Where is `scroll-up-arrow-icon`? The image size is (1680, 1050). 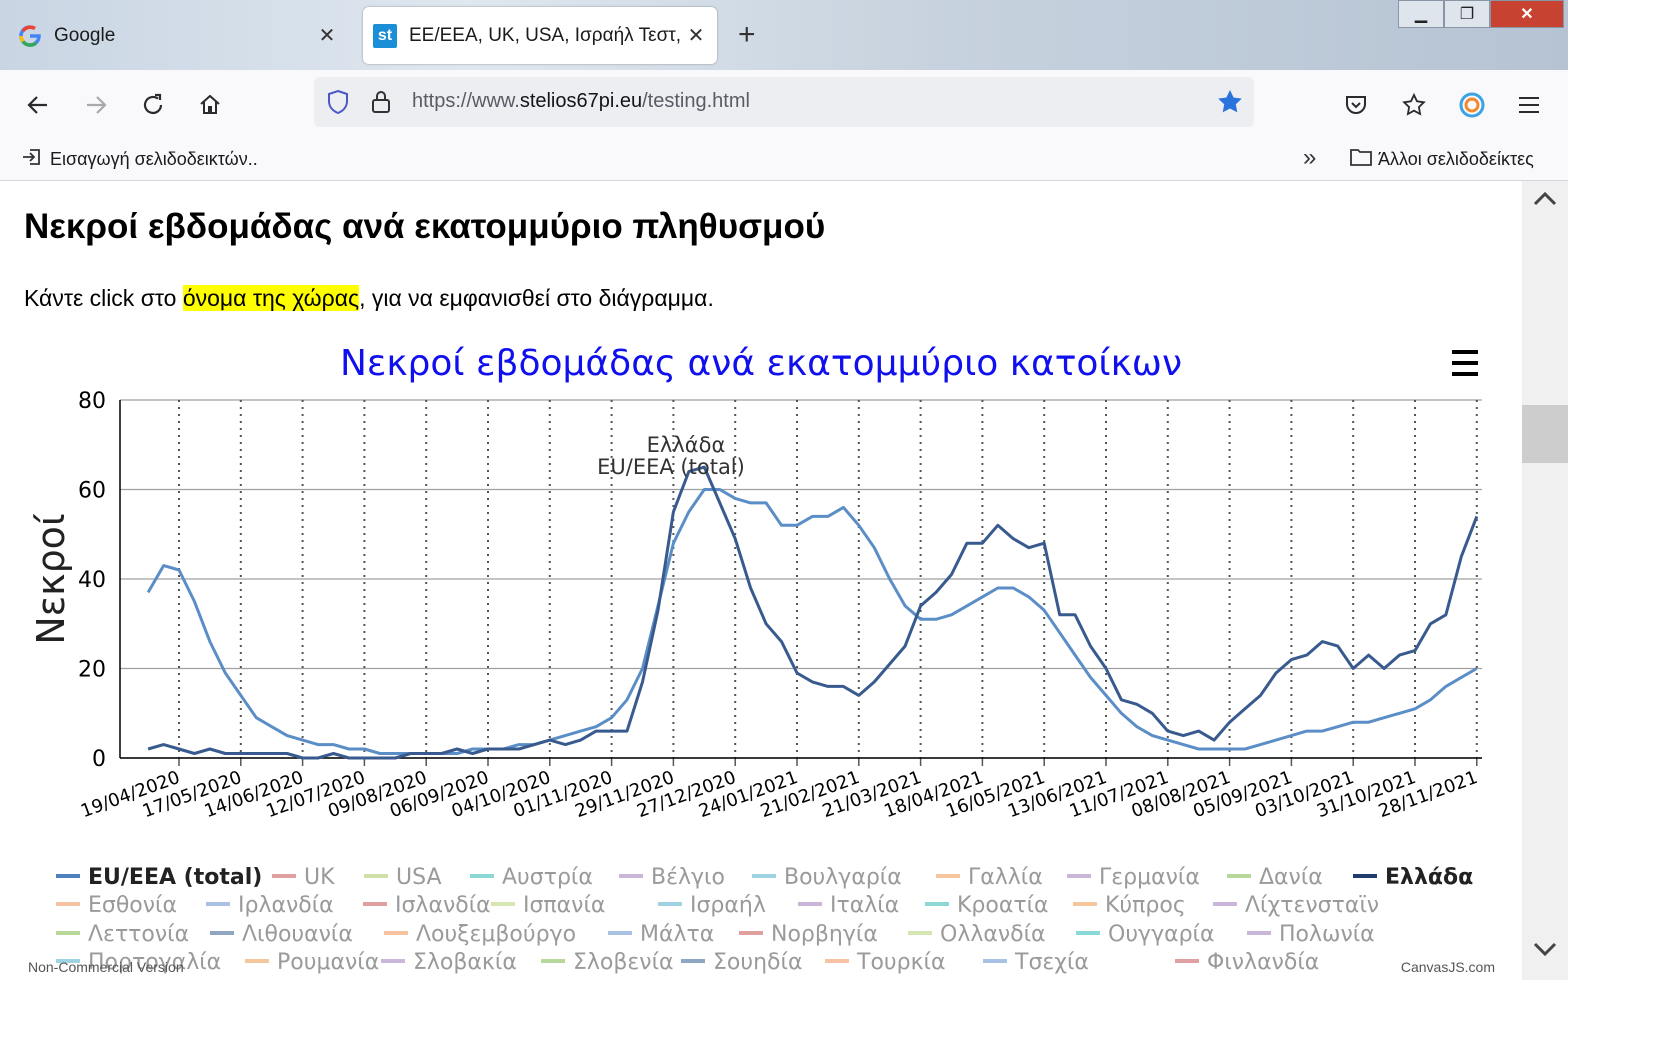 scroll-up-arrow-icon is located at coordinates (1545, 201).